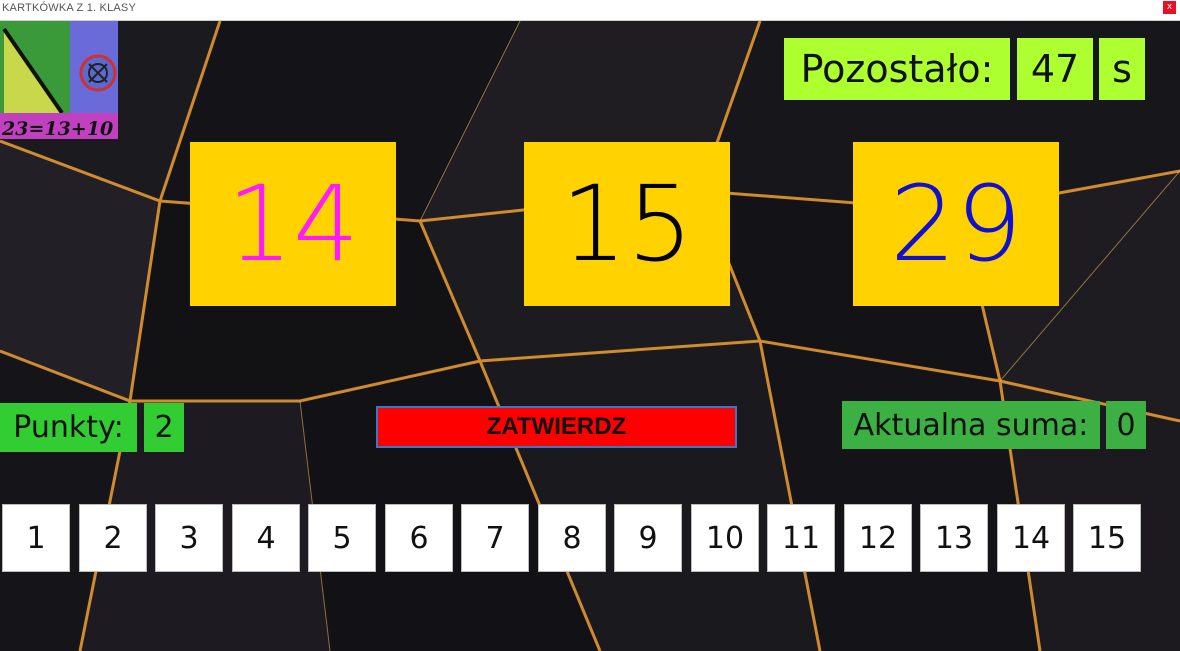  What do you see at coordinates (971, 425) in the screenshot?
I see `current-sum-label: Aktualna suma:` at bounding box center [971, 425].